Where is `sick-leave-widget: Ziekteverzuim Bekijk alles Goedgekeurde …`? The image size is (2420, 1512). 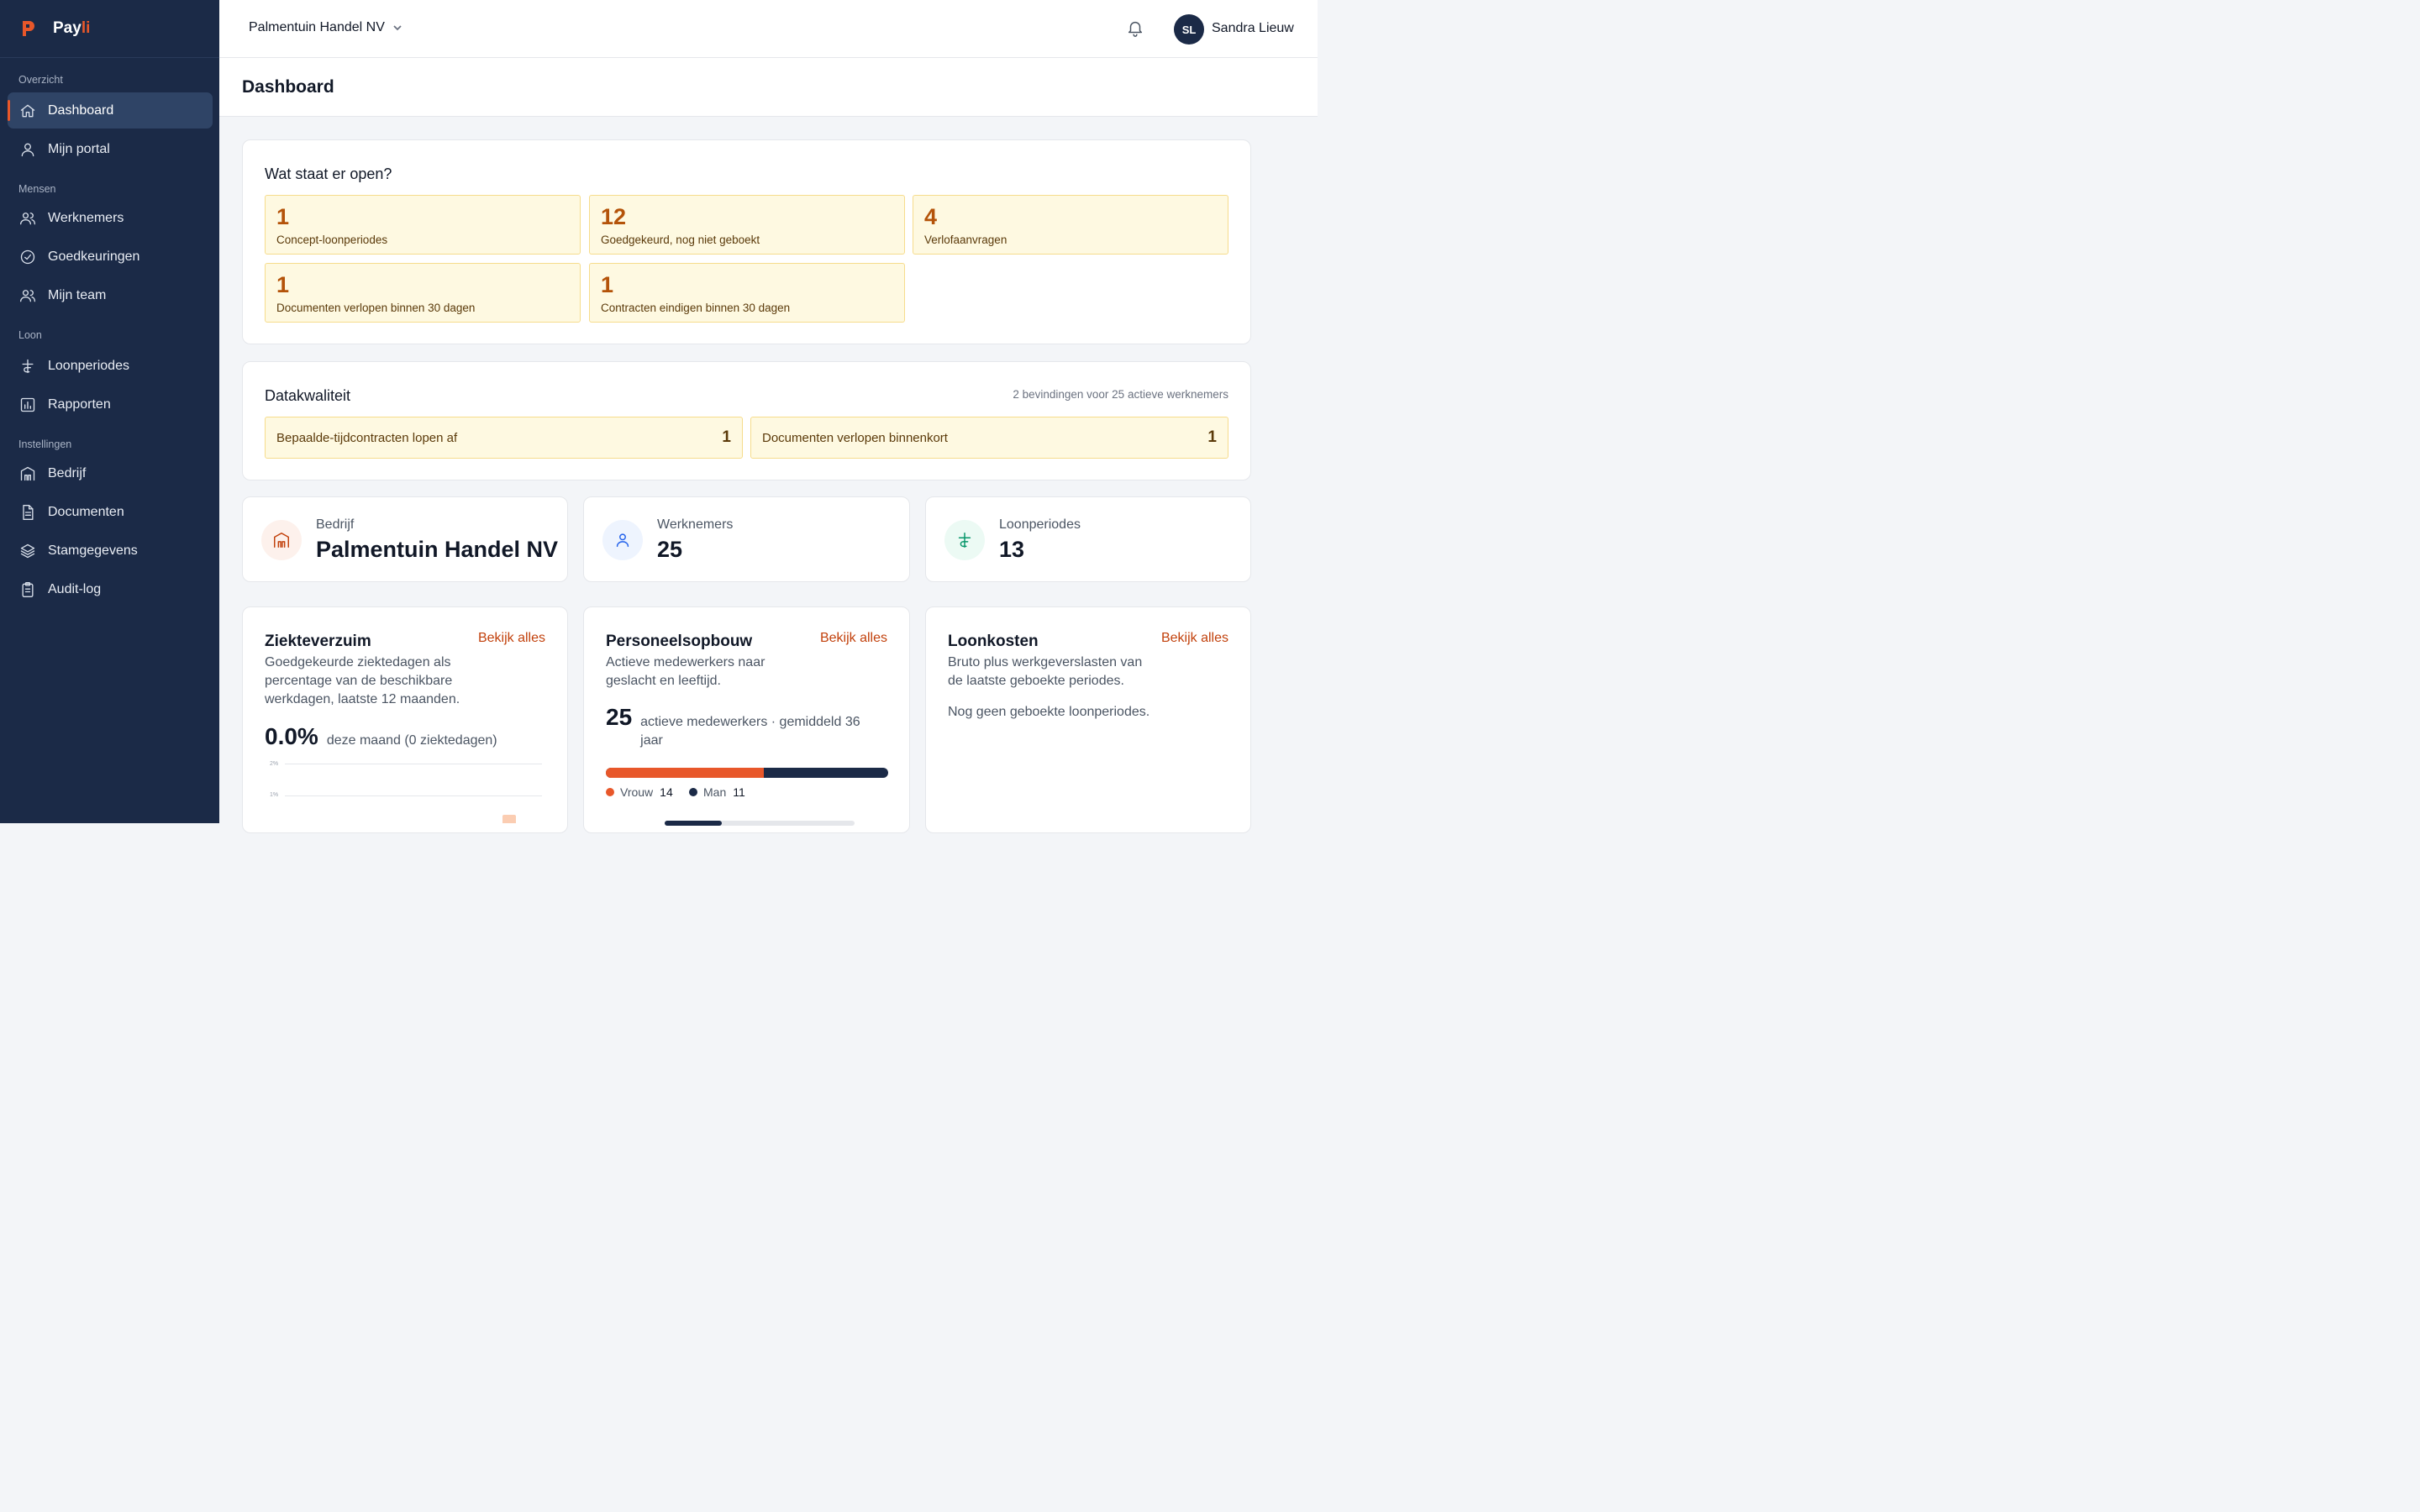
sick-leave-widget: Ziekteverzuim Bekijk alles Goedgekeurde … is located at coordinates (405, 719).